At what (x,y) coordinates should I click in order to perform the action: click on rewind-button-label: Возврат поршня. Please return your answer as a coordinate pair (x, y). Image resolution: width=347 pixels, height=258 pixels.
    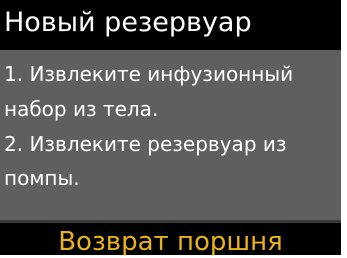
    Looking at the image, I should click on (170, 242).